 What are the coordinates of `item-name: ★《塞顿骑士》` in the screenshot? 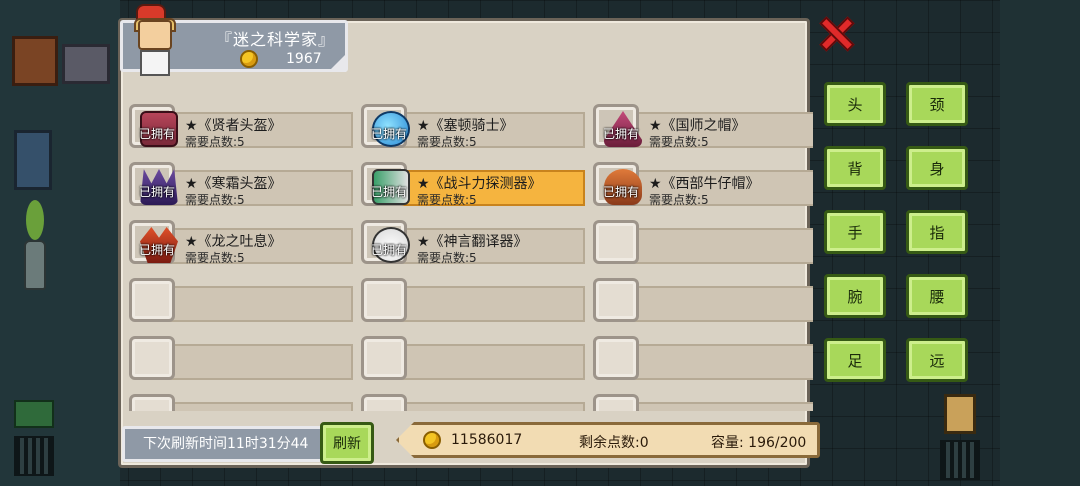 It's located at (465, 126).